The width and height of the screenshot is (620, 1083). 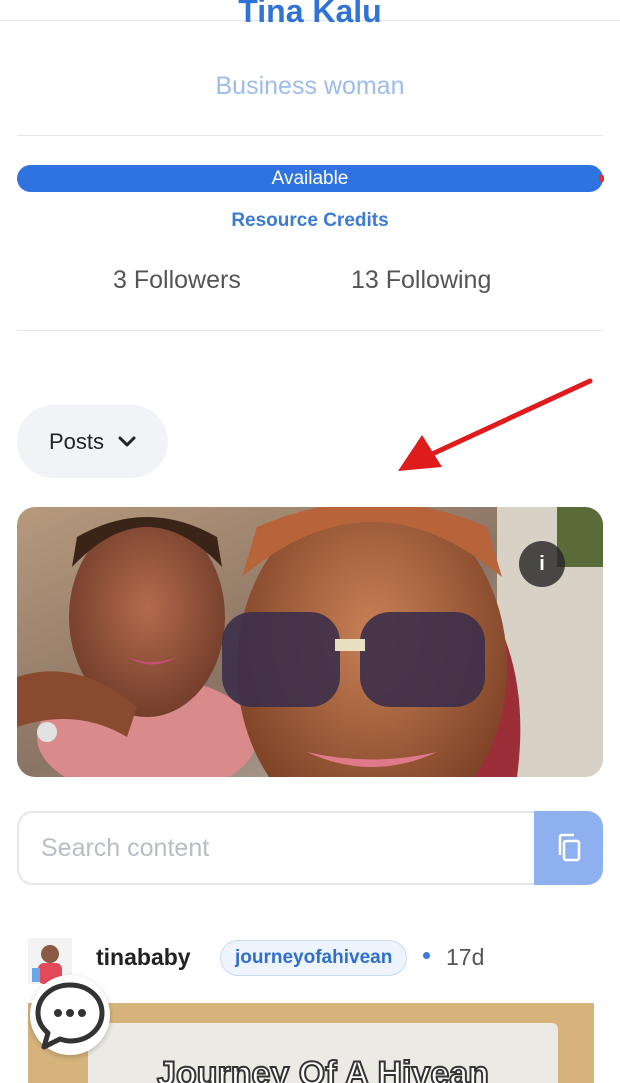 I want to click on chat-bubble-icon, so click(x=70, y=1016).